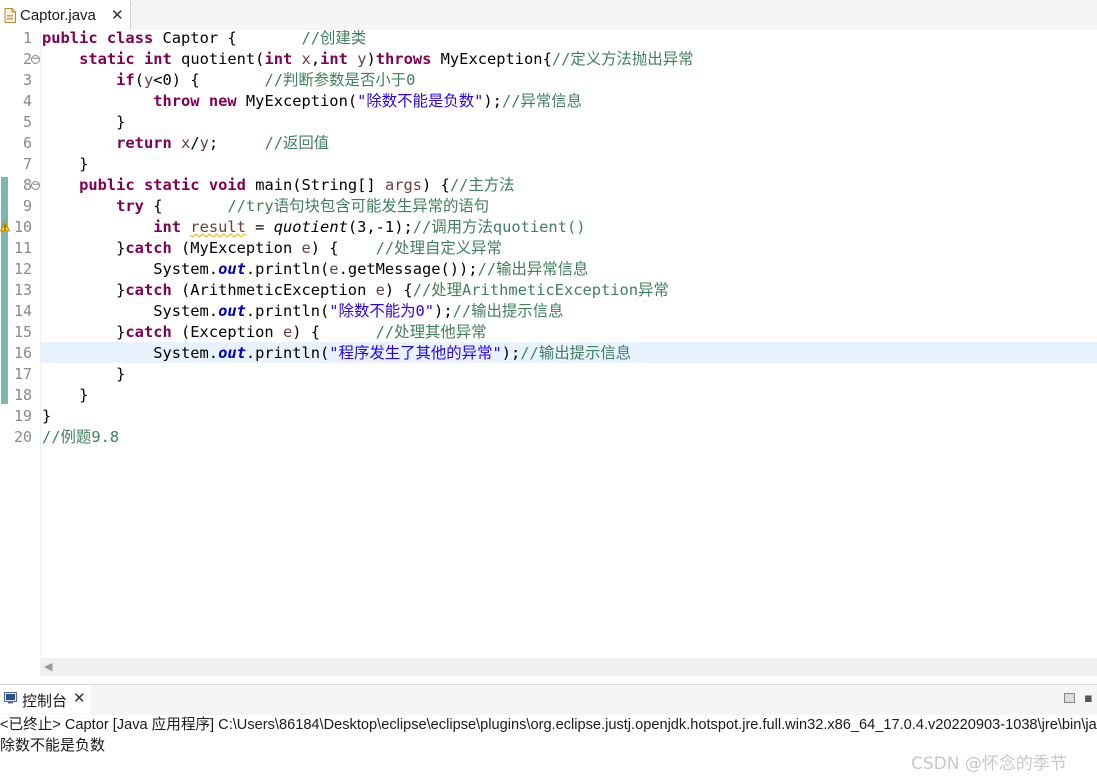 This screenshot has width=1097, height=782. What do you see at coordinates (70, 38) in the screenshot?
I see `code-token: public` at bounding box center [70, 38].